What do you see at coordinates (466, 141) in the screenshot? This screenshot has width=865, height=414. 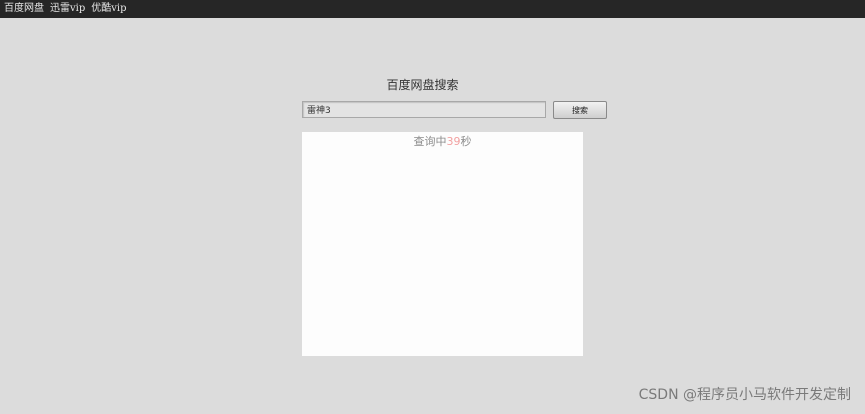 I see `status-suffix: 秒` at bounding box center [466, 141].